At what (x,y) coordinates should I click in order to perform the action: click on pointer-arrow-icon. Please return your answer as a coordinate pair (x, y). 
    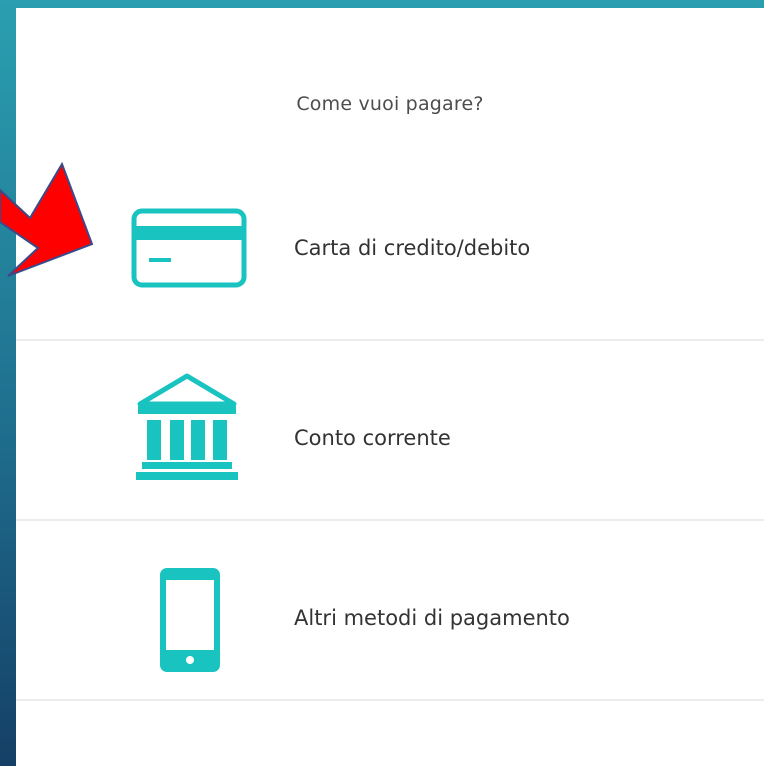
    Looking at the image, I should click on (47, 219).